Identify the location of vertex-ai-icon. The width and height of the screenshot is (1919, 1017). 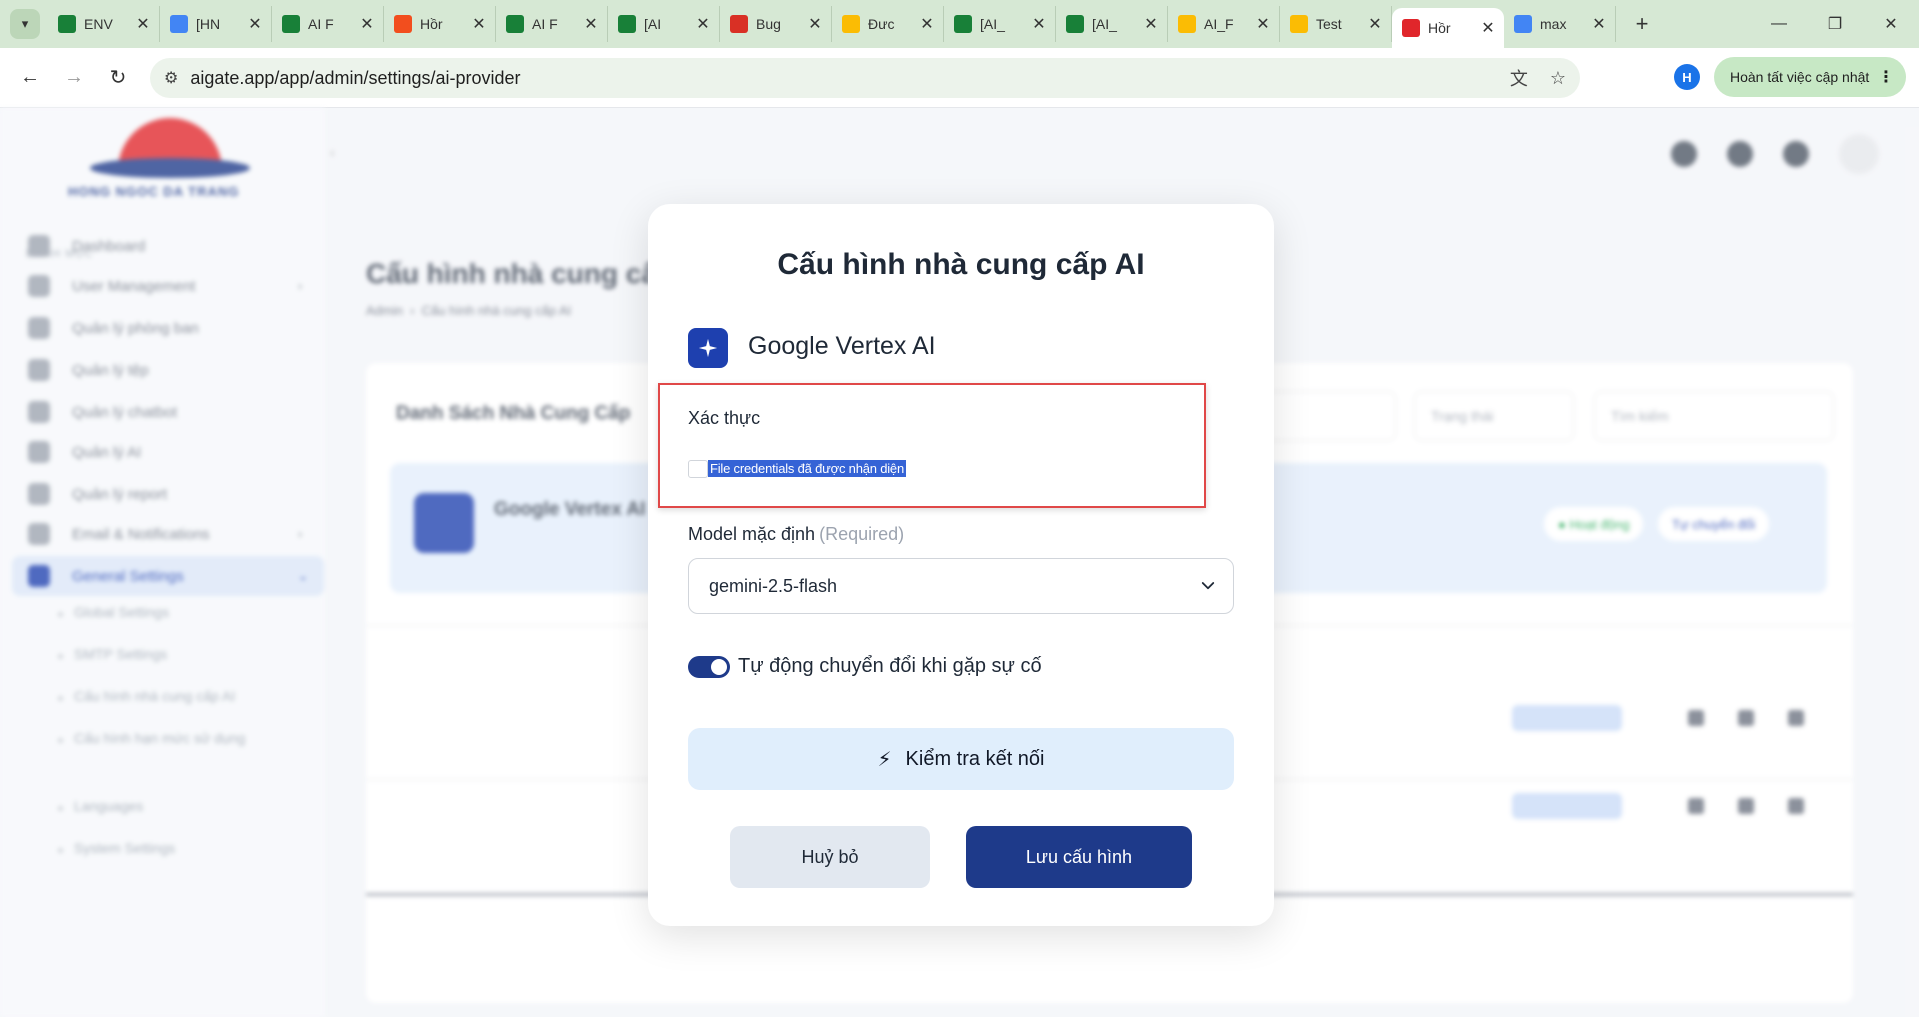
(708, 348).